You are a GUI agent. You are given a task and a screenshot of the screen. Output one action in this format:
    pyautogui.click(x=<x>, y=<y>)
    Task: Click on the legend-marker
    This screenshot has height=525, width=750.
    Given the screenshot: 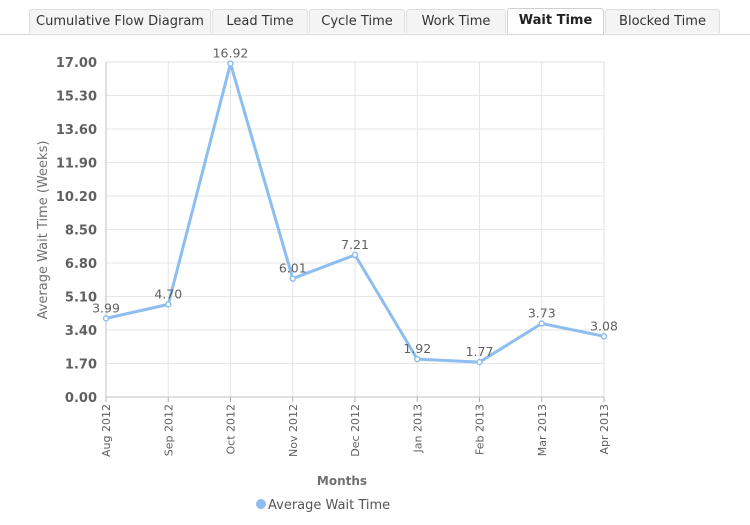 What is the action you would take?
    pyautogui.click(x=261, y=504)
    